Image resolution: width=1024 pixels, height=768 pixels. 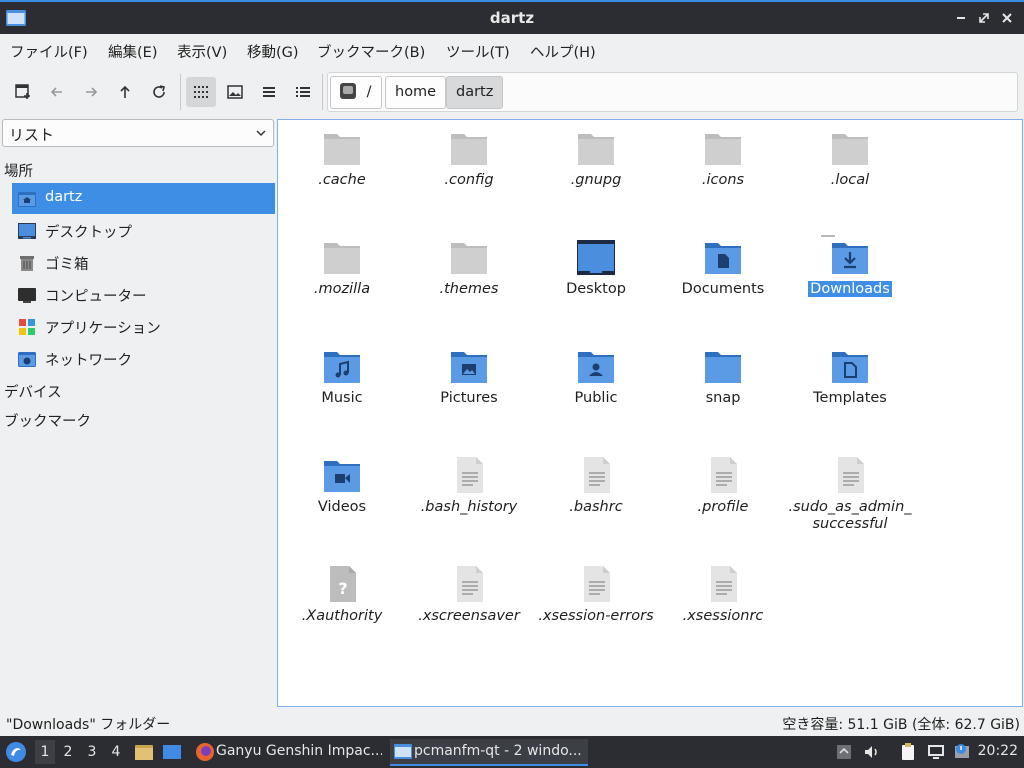 What do you see at coordinates (961, 18) in the screenshot?
I see `minimize-icon` at bounding box center [961, 18].